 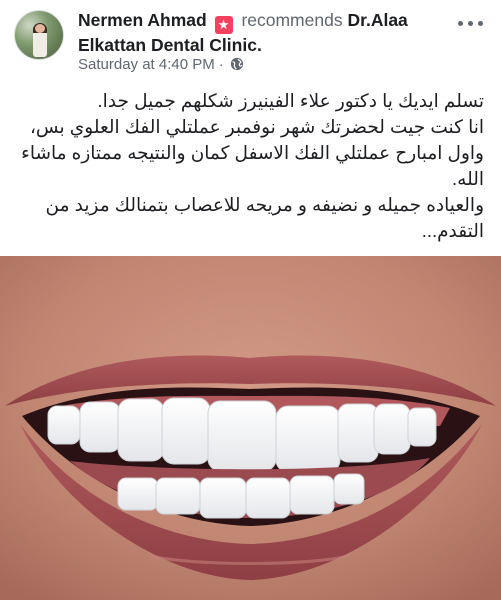 What do you see at coordinates (259, 45) in the screenshot?
I see `page-suffix: .` at bounding box center [259, 45].